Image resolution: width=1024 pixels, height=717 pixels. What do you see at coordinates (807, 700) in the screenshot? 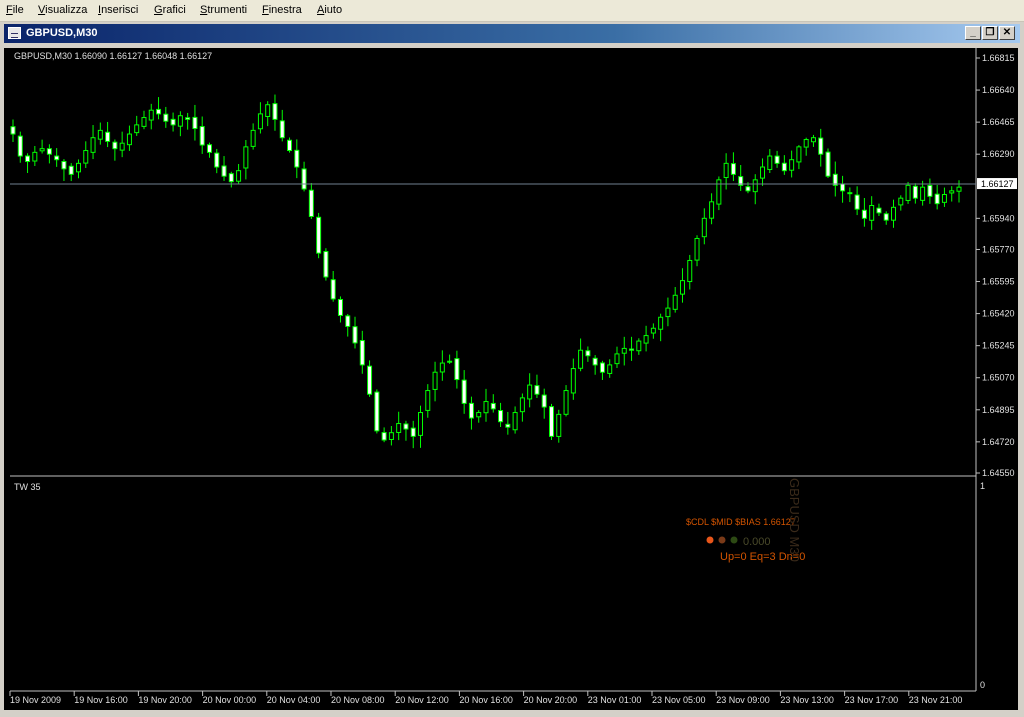
I see `time-tick-label: 23 Nov 13:00` at bounding box center [807, 700].